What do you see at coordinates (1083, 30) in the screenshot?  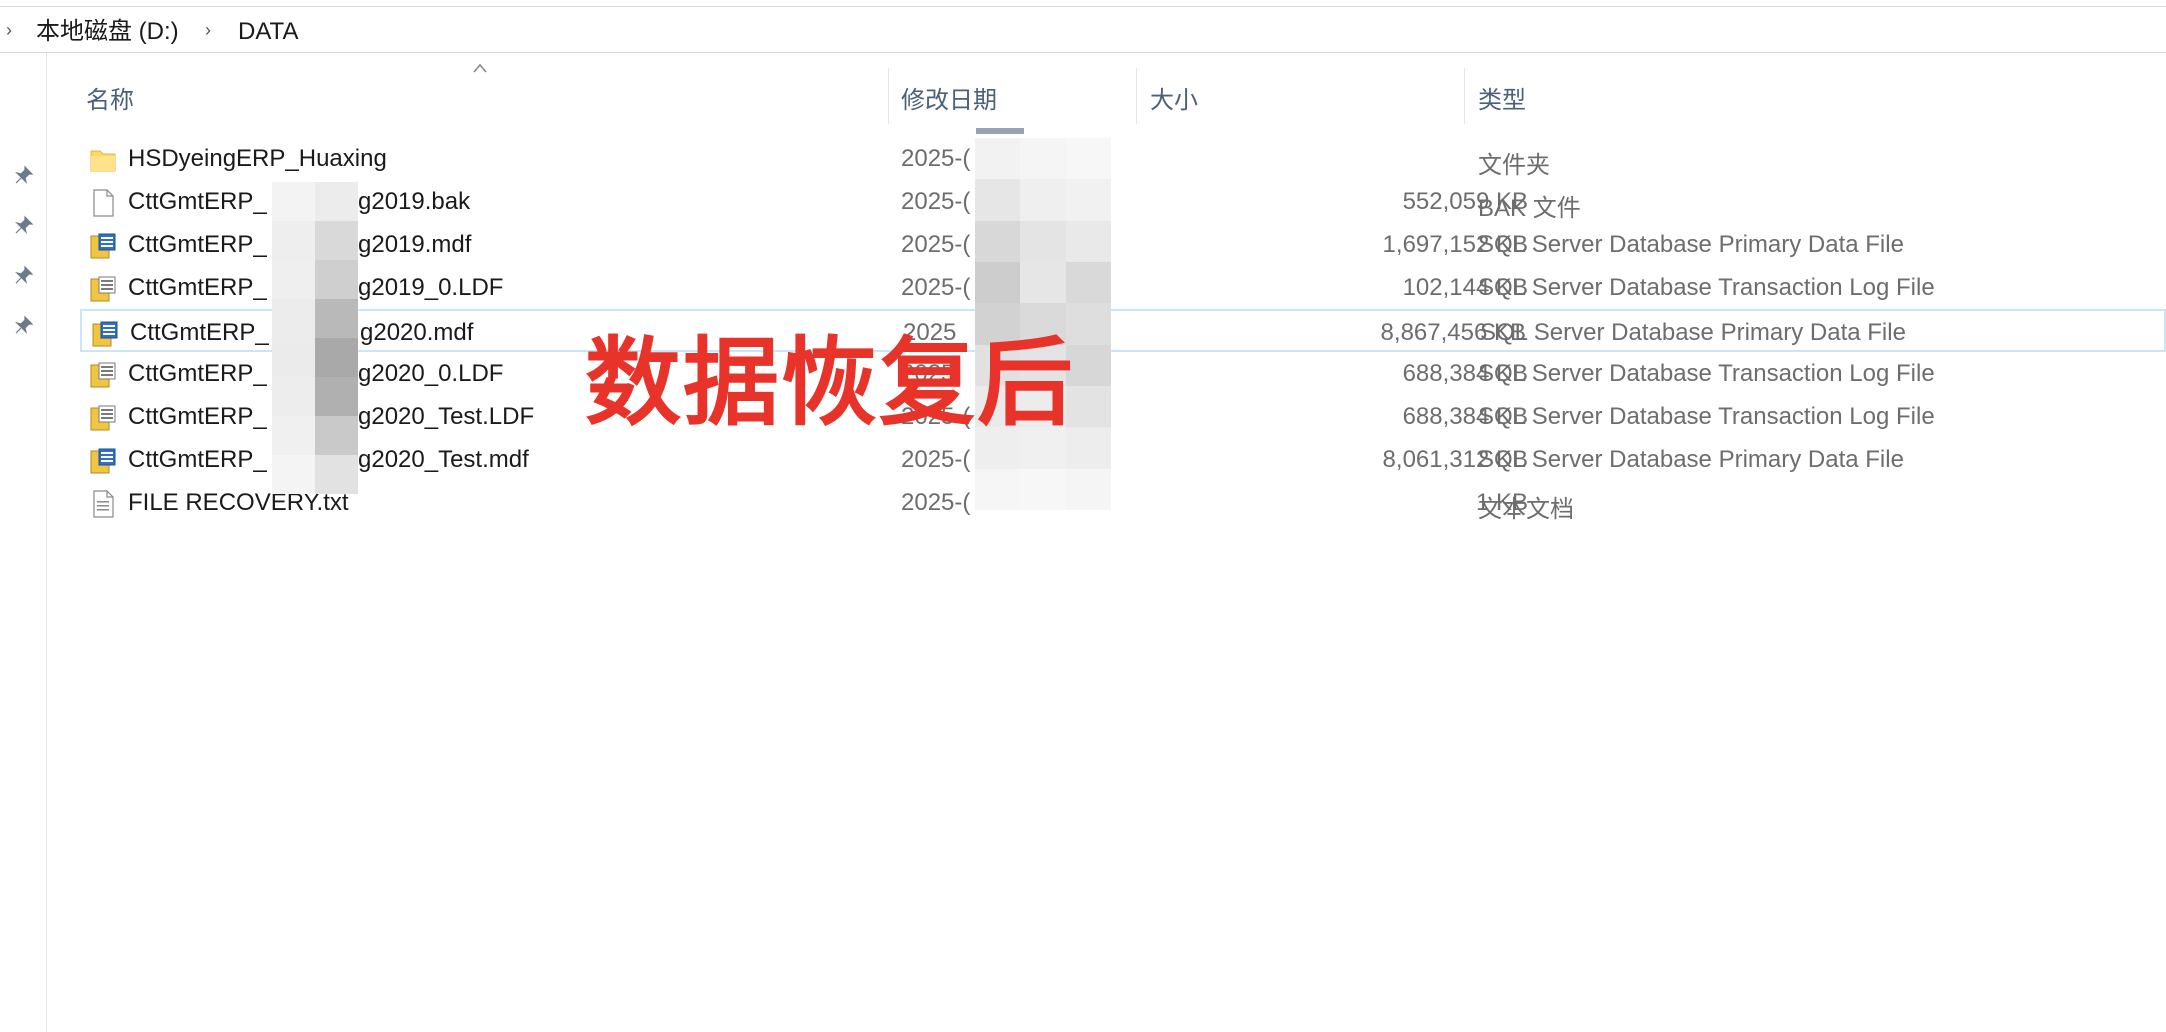 I see `address-bar: › 本地磁盘 (D:) › DATA` at bounding box center [1083, 30].